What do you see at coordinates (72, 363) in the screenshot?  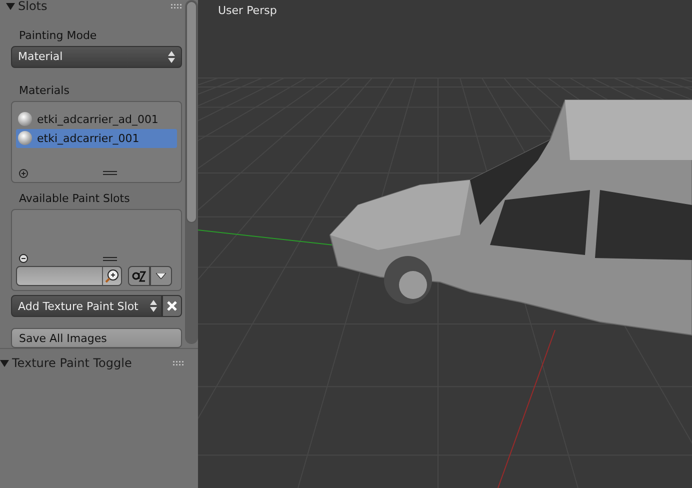 I see `panel-title: Texture Paint Toggle` at bounding box center [72, 363].